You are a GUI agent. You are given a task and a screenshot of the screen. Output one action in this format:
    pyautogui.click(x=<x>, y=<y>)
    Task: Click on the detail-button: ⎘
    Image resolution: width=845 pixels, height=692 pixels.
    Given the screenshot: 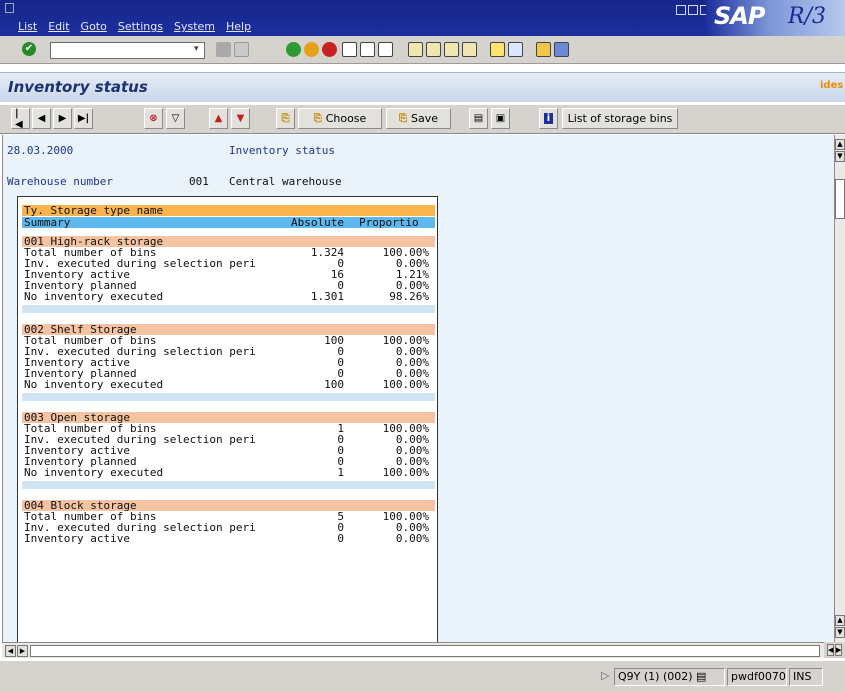 What is the action you would take?
    pyautogui.click(x=285, y=118)
    